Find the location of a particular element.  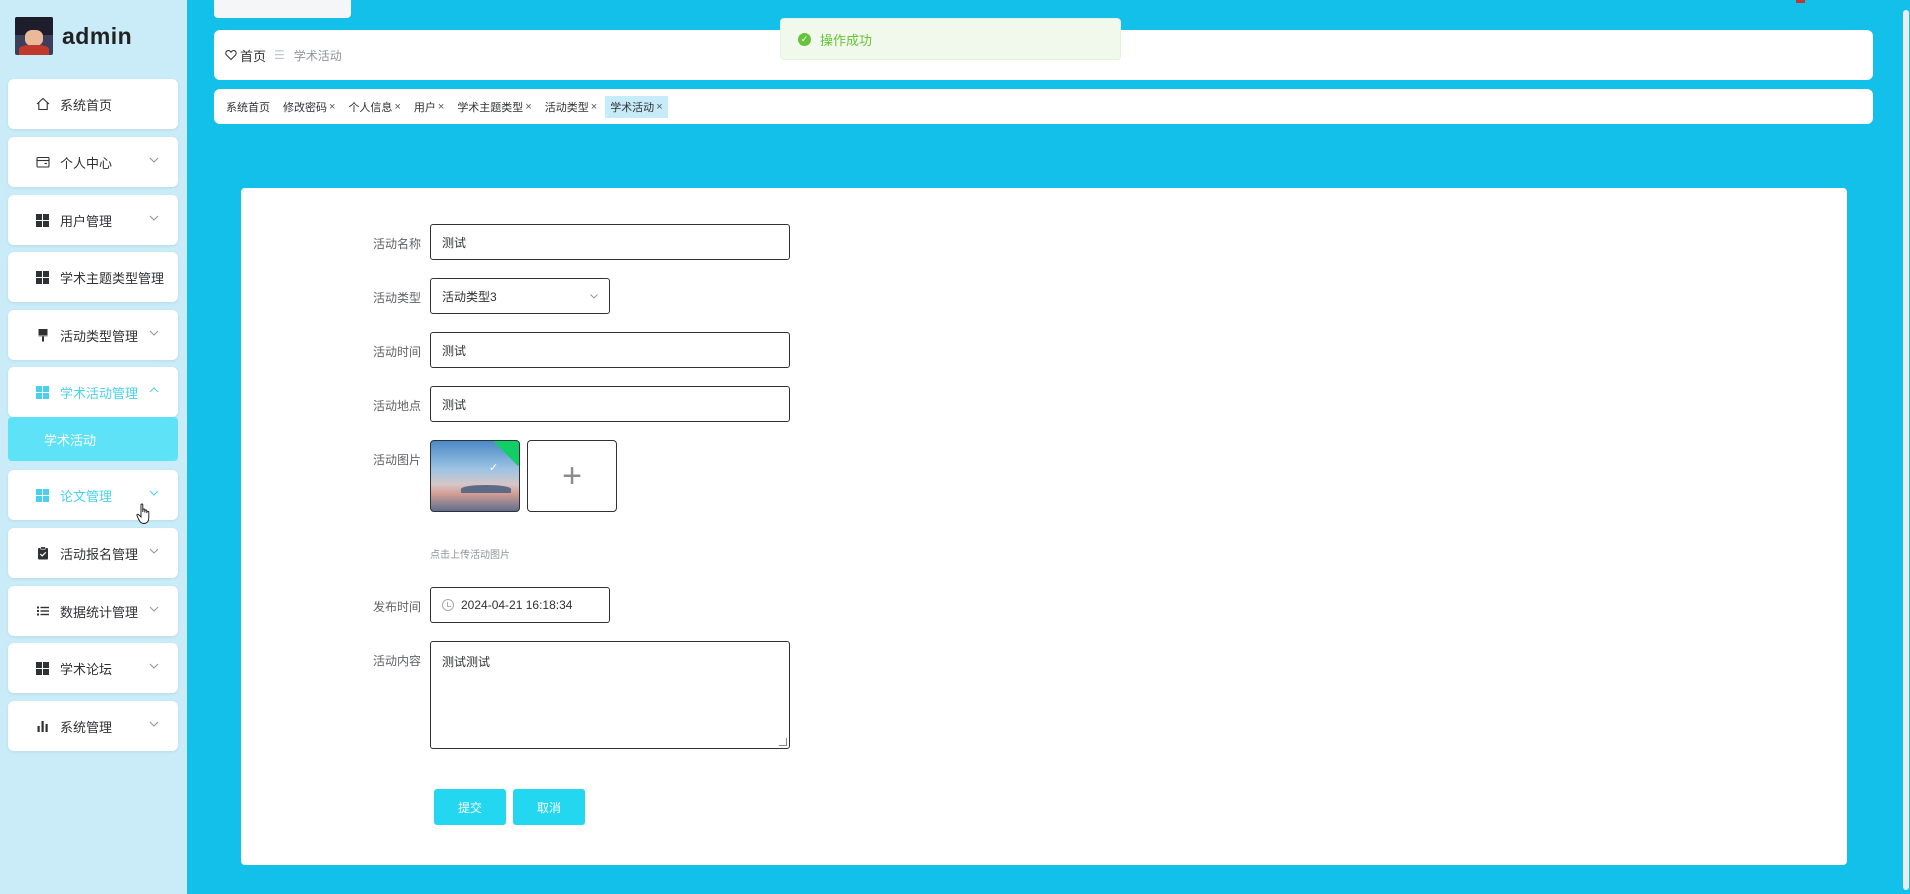

tag-academic-activity: 学术活动 × is located at coordinates (636, 106).